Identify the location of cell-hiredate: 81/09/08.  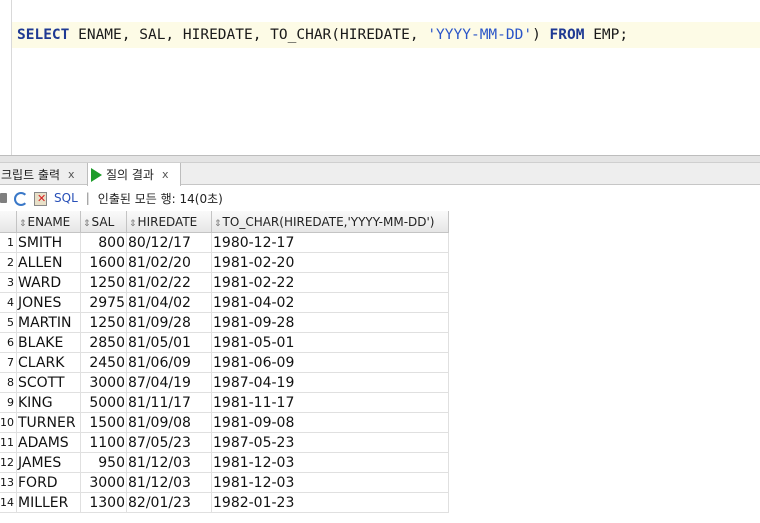
(169, 422).